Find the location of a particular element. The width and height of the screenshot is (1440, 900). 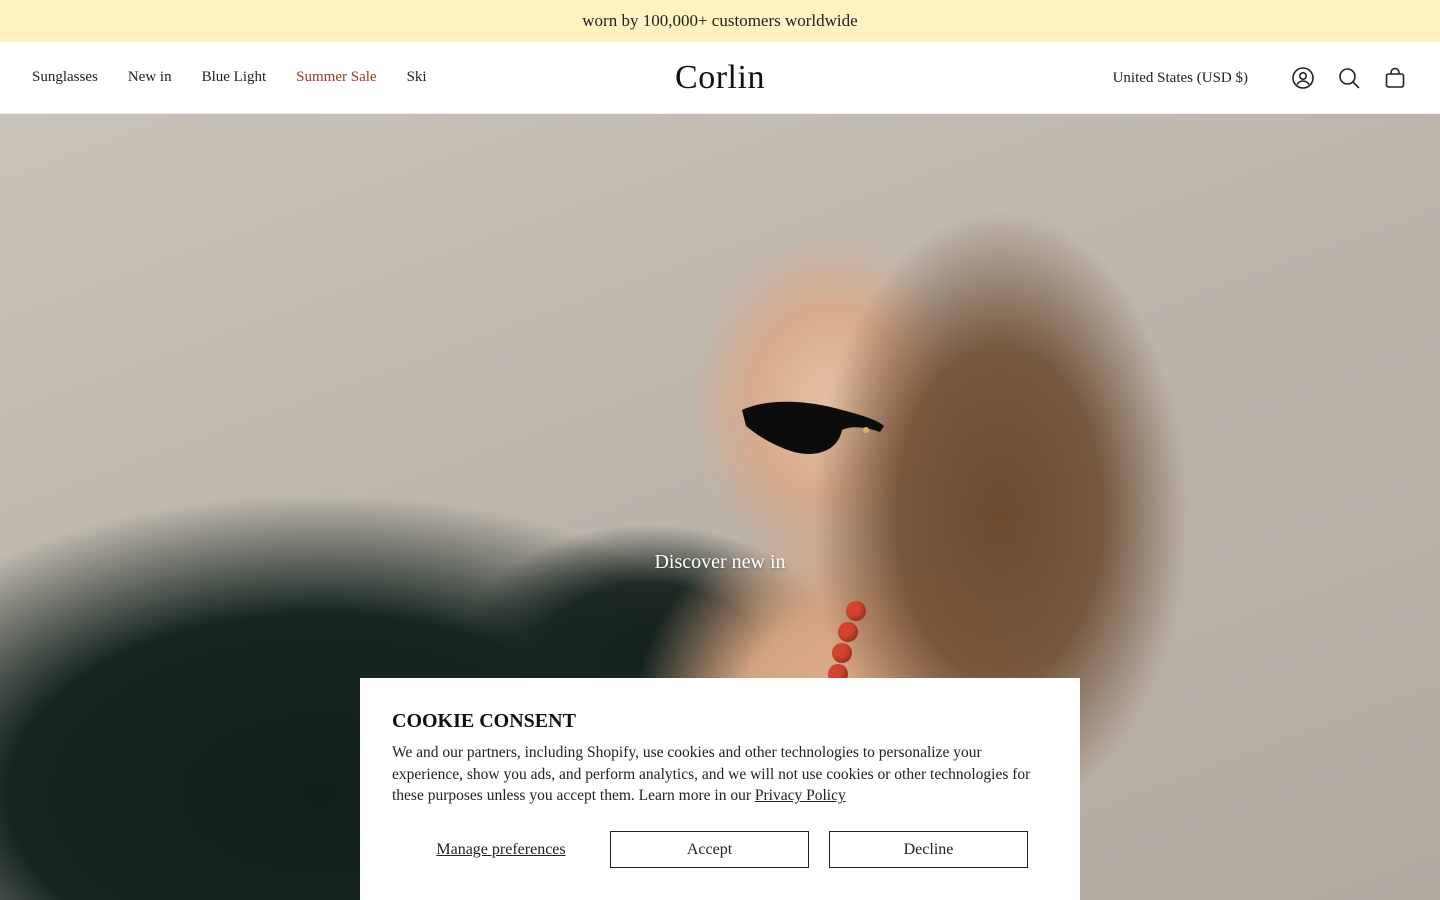

currency-selector: United States (USD $) is located at coordinates (1180, 78).